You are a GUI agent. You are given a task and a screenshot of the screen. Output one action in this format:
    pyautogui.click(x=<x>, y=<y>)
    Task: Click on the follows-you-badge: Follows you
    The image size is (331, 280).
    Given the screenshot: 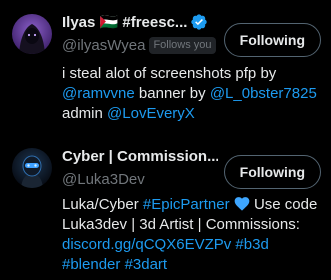 What is the action you would take?
    pyautogui.click(x=182, y=45)
    